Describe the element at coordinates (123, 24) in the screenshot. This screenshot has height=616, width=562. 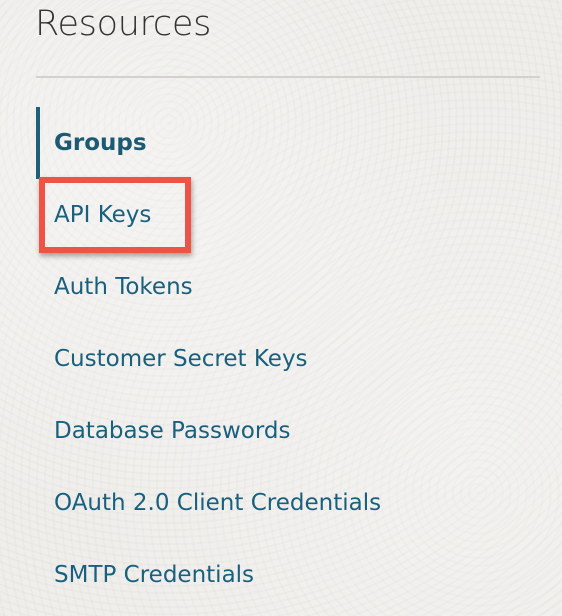
I see `resources-title: Resources` at that location.